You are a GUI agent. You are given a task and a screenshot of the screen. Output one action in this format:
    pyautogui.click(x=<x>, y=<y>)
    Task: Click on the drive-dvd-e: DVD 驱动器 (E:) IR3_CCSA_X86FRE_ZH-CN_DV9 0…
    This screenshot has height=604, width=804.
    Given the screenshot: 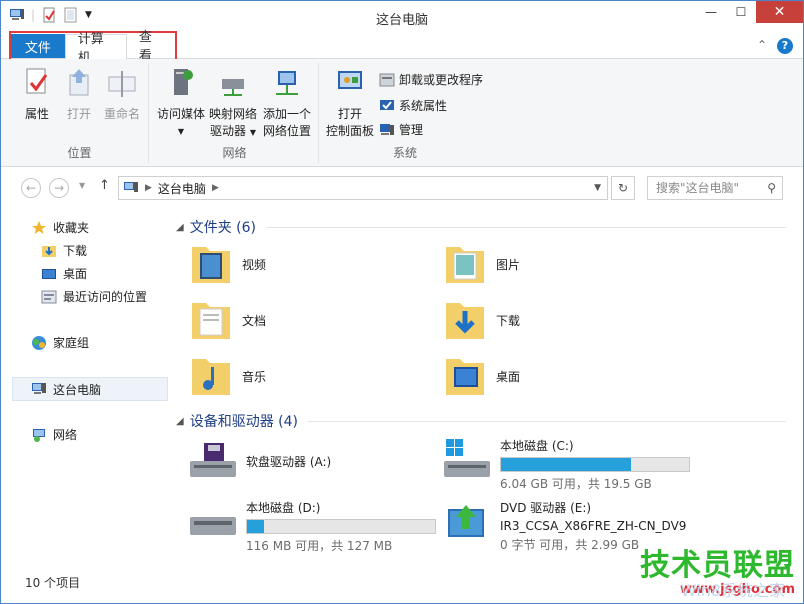 What is the action you would take?
    pyautogui.click(x=564, y=526)
    